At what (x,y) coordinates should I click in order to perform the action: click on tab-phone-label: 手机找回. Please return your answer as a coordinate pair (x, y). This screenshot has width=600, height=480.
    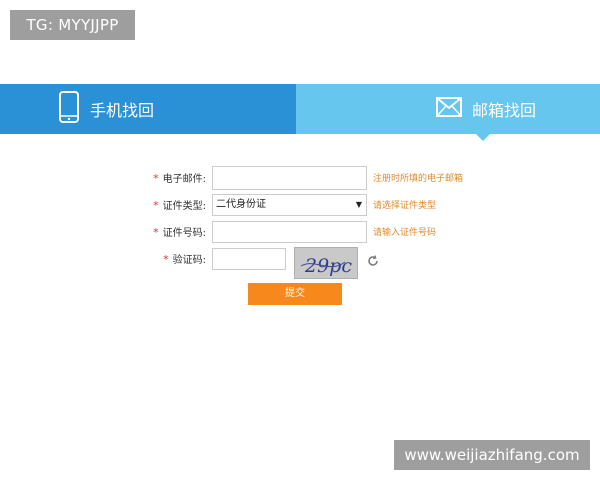
    Looking at the image, I should click on (122, 110).